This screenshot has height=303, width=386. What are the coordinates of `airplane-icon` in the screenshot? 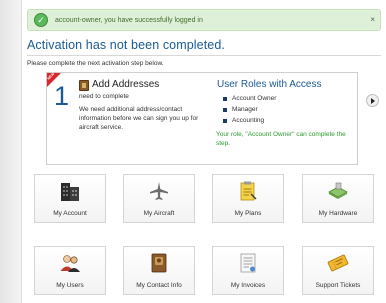 It's located at (159, 191).